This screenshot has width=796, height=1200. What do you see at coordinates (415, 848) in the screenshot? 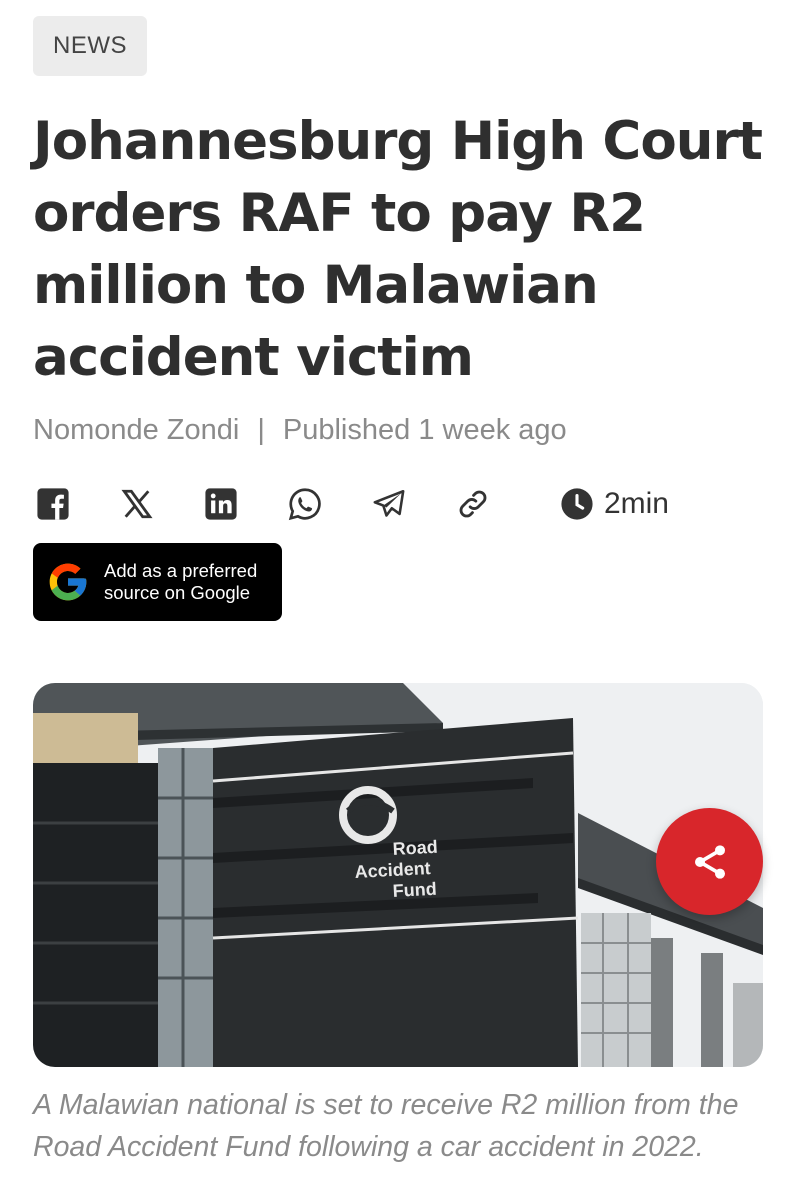
I see `sign-line-road: Road` at bounding box center [415, 848].